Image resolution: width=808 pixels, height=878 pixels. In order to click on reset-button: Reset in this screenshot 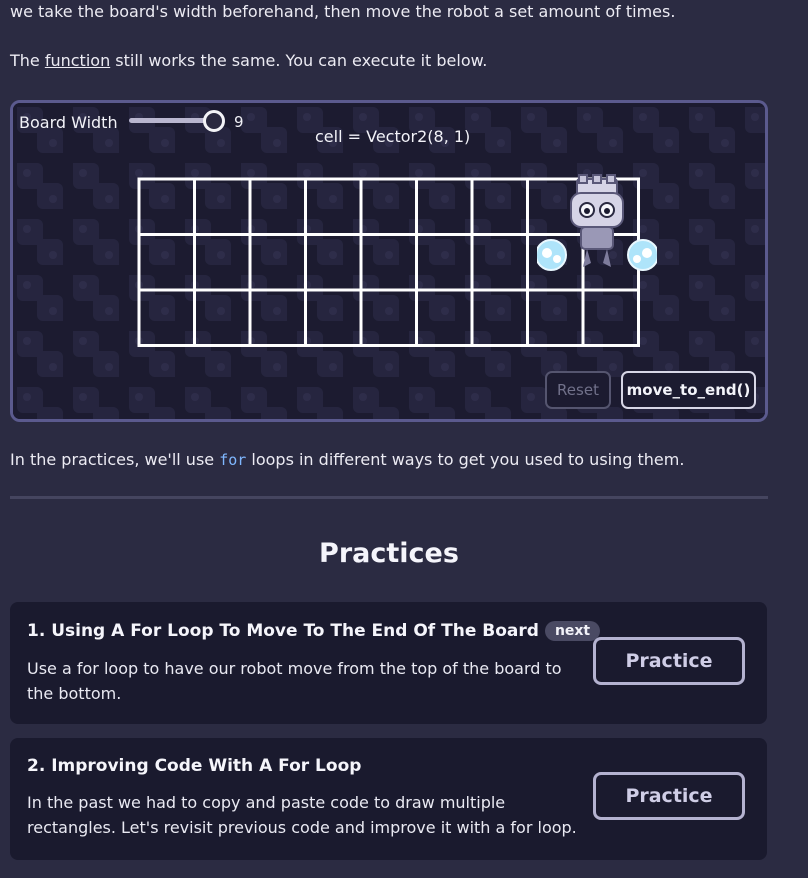, I will do `click(578, 390)`.